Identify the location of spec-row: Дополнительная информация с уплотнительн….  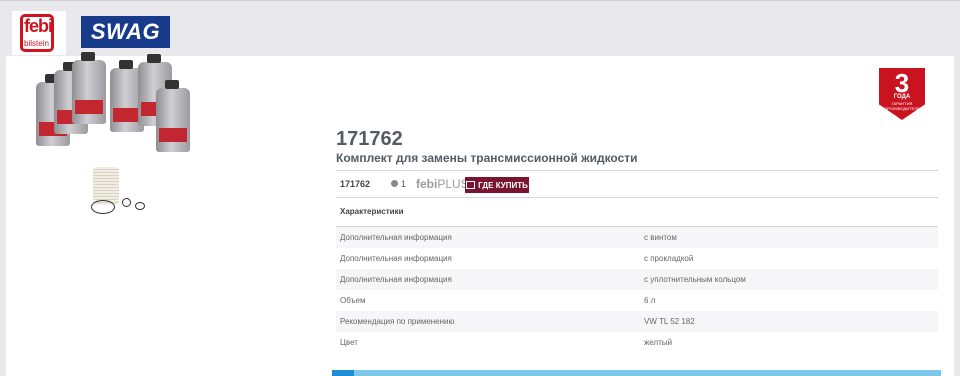
(637, 279).